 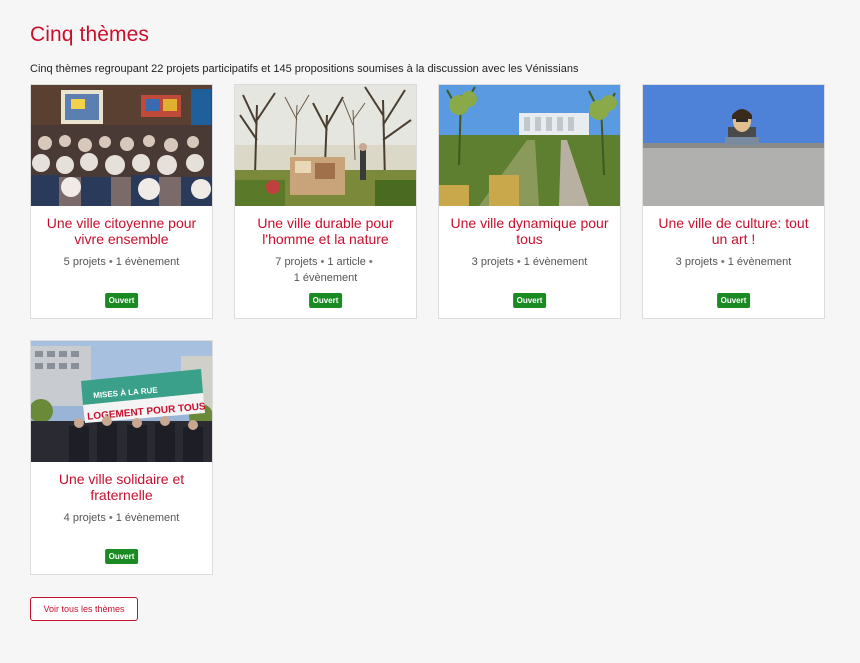 I want to click on garden-trees-image, so click(x=325, y=145).